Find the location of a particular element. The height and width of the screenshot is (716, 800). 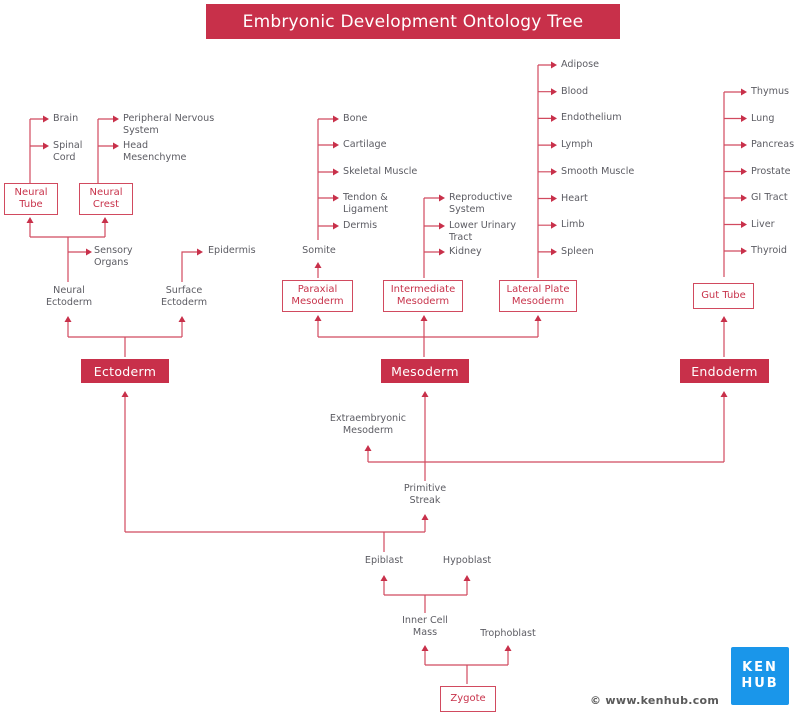

neural-tube-child-label: Spinal Cord is located at coordinates (67, 152).